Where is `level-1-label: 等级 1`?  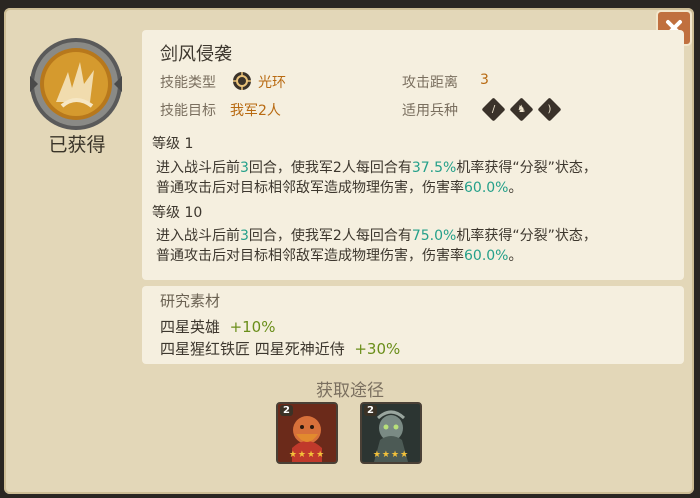 level-1-label: 等级 1 is located at coordinates (173, 144).